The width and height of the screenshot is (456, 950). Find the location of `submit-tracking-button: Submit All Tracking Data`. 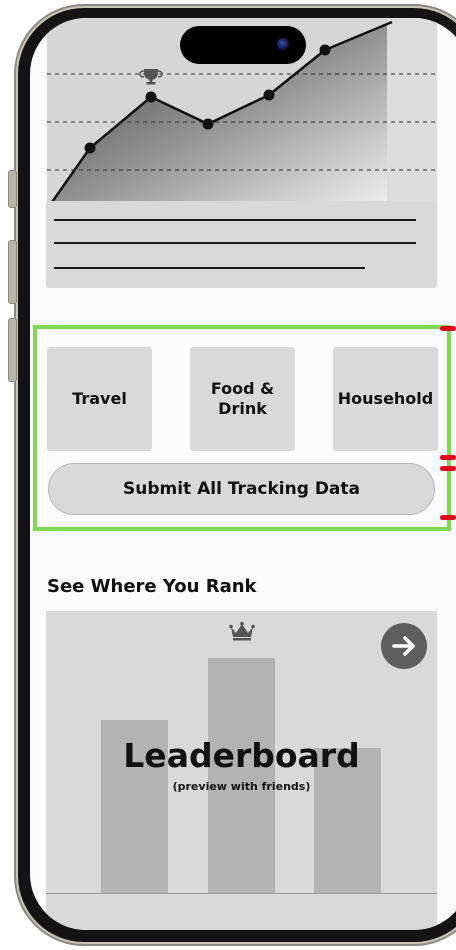

submit-tracking-button: Submit All Tracking Data is located at coordinates (241, 489).